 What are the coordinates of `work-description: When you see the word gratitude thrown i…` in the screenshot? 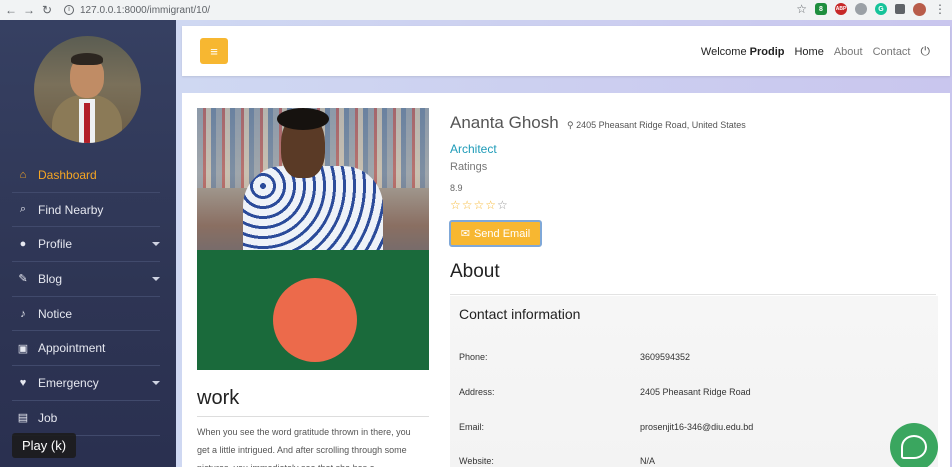 It's located at (304, 447).